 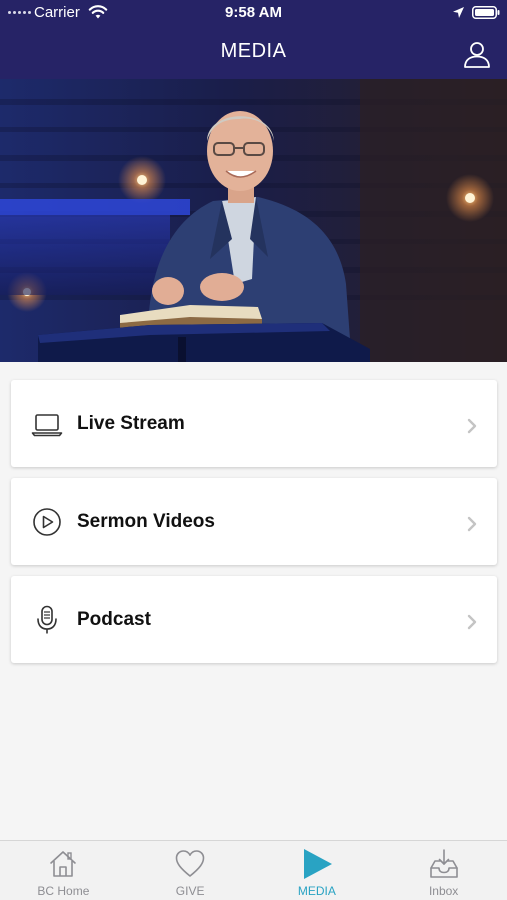 I want to click on profile-icon, so click(x=477, y=55).